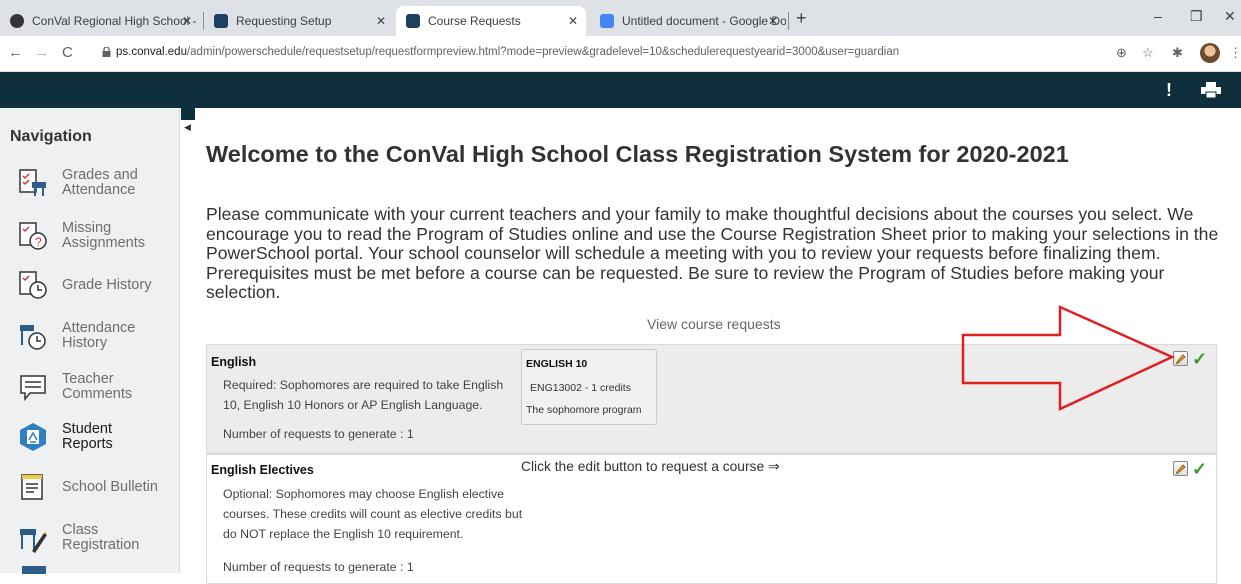 This screenshot has width=1241, height=584. I want to click on zoom-icon: ⊕, so click(1121, 53).